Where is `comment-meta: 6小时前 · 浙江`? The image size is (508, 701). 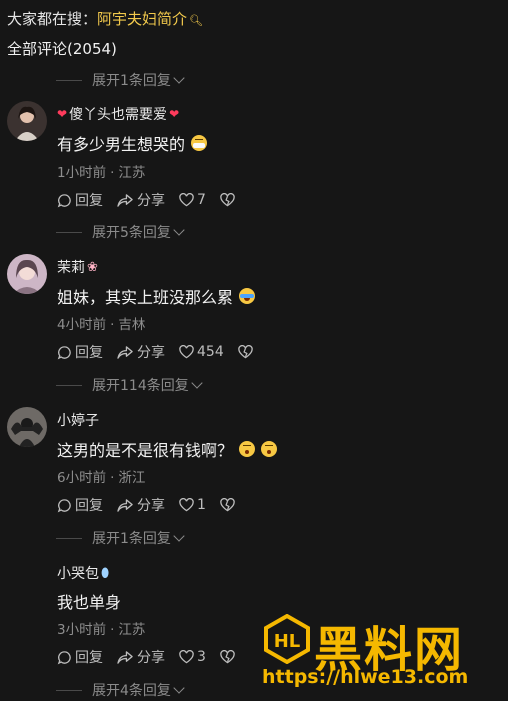
comment-meta: 6小时前 · 浙江 is located at coordinates (101, 478).